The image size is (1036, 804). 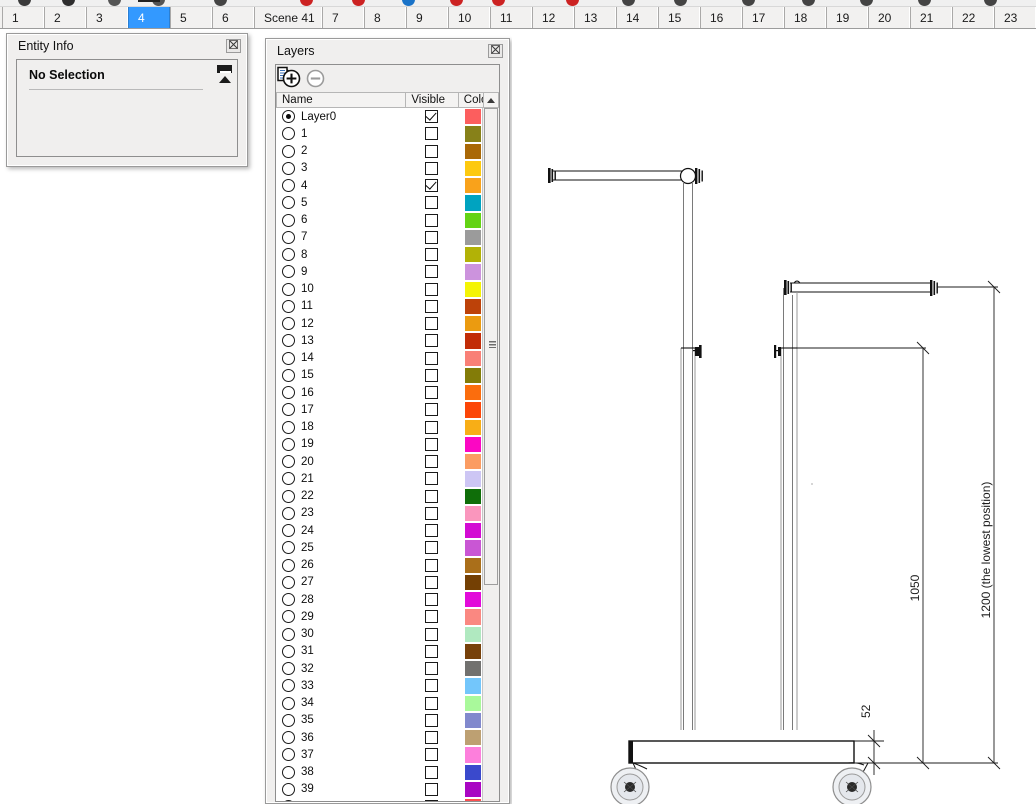 I want to click on layer-row: 9, so click(x=379, y=272).